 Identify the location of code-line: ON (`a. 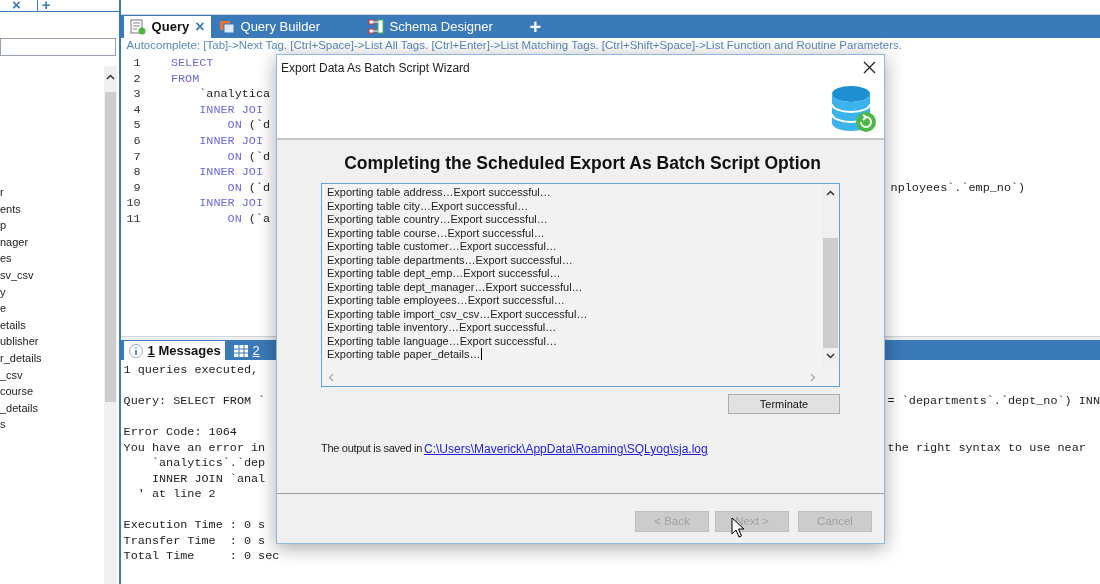
(248, 219).